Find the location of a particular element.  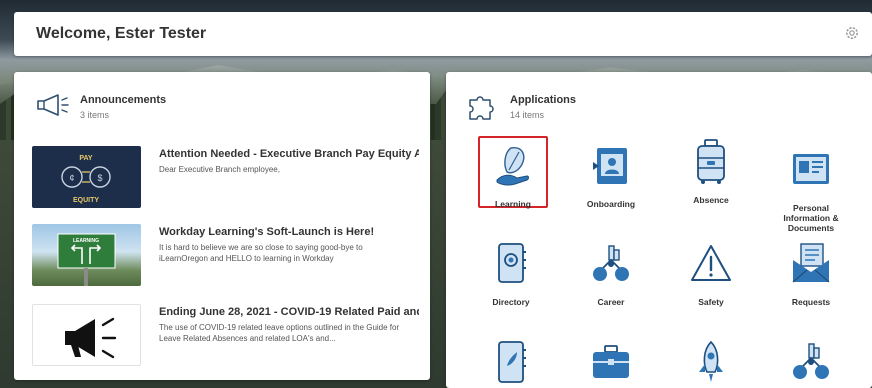

svg-text: PAY is located at coordinates (86, 158).